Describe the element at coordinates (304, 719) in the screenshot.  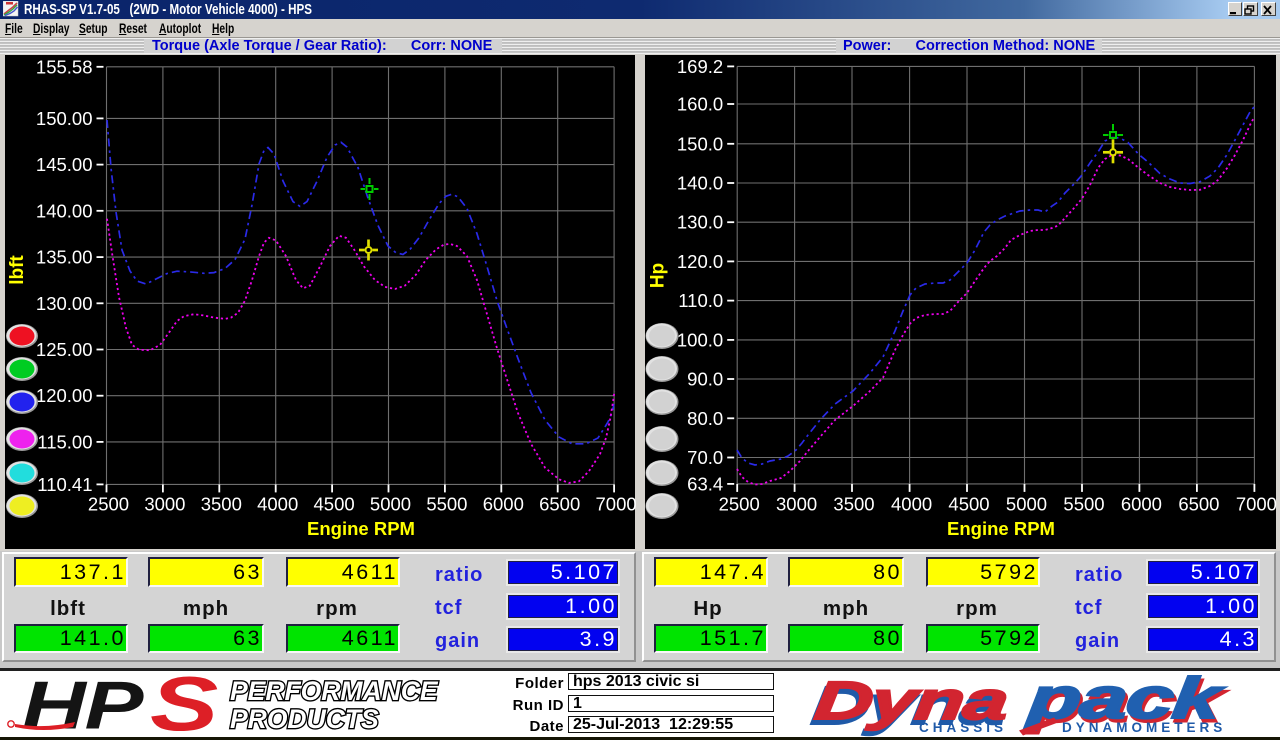
I see `svg-text: PRODUCTS` at that location.